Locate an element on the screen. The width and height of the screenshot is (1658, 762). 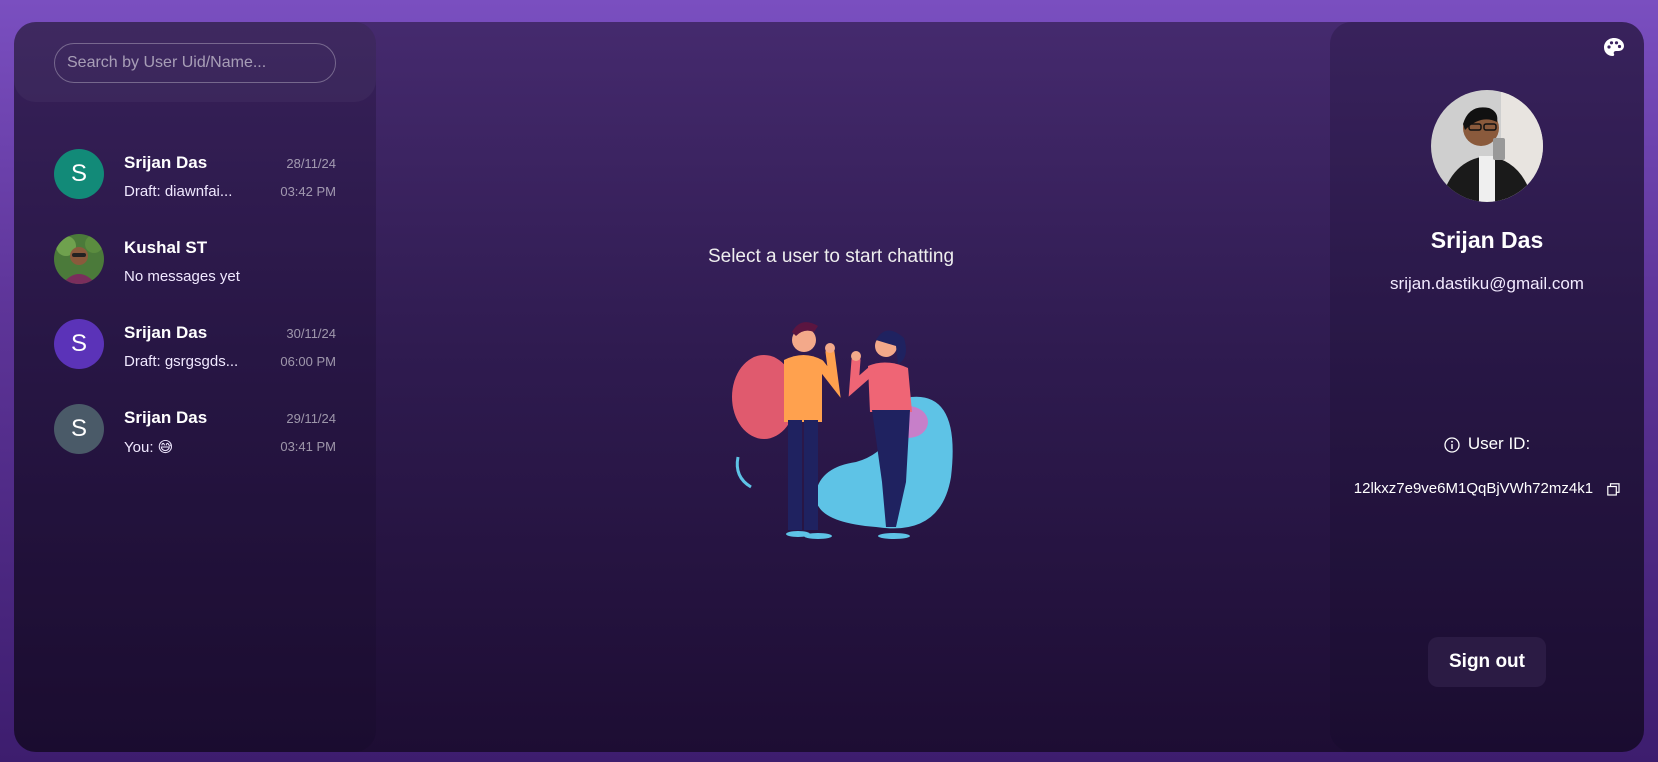
info-icon is located at coordinates (1452, 444).